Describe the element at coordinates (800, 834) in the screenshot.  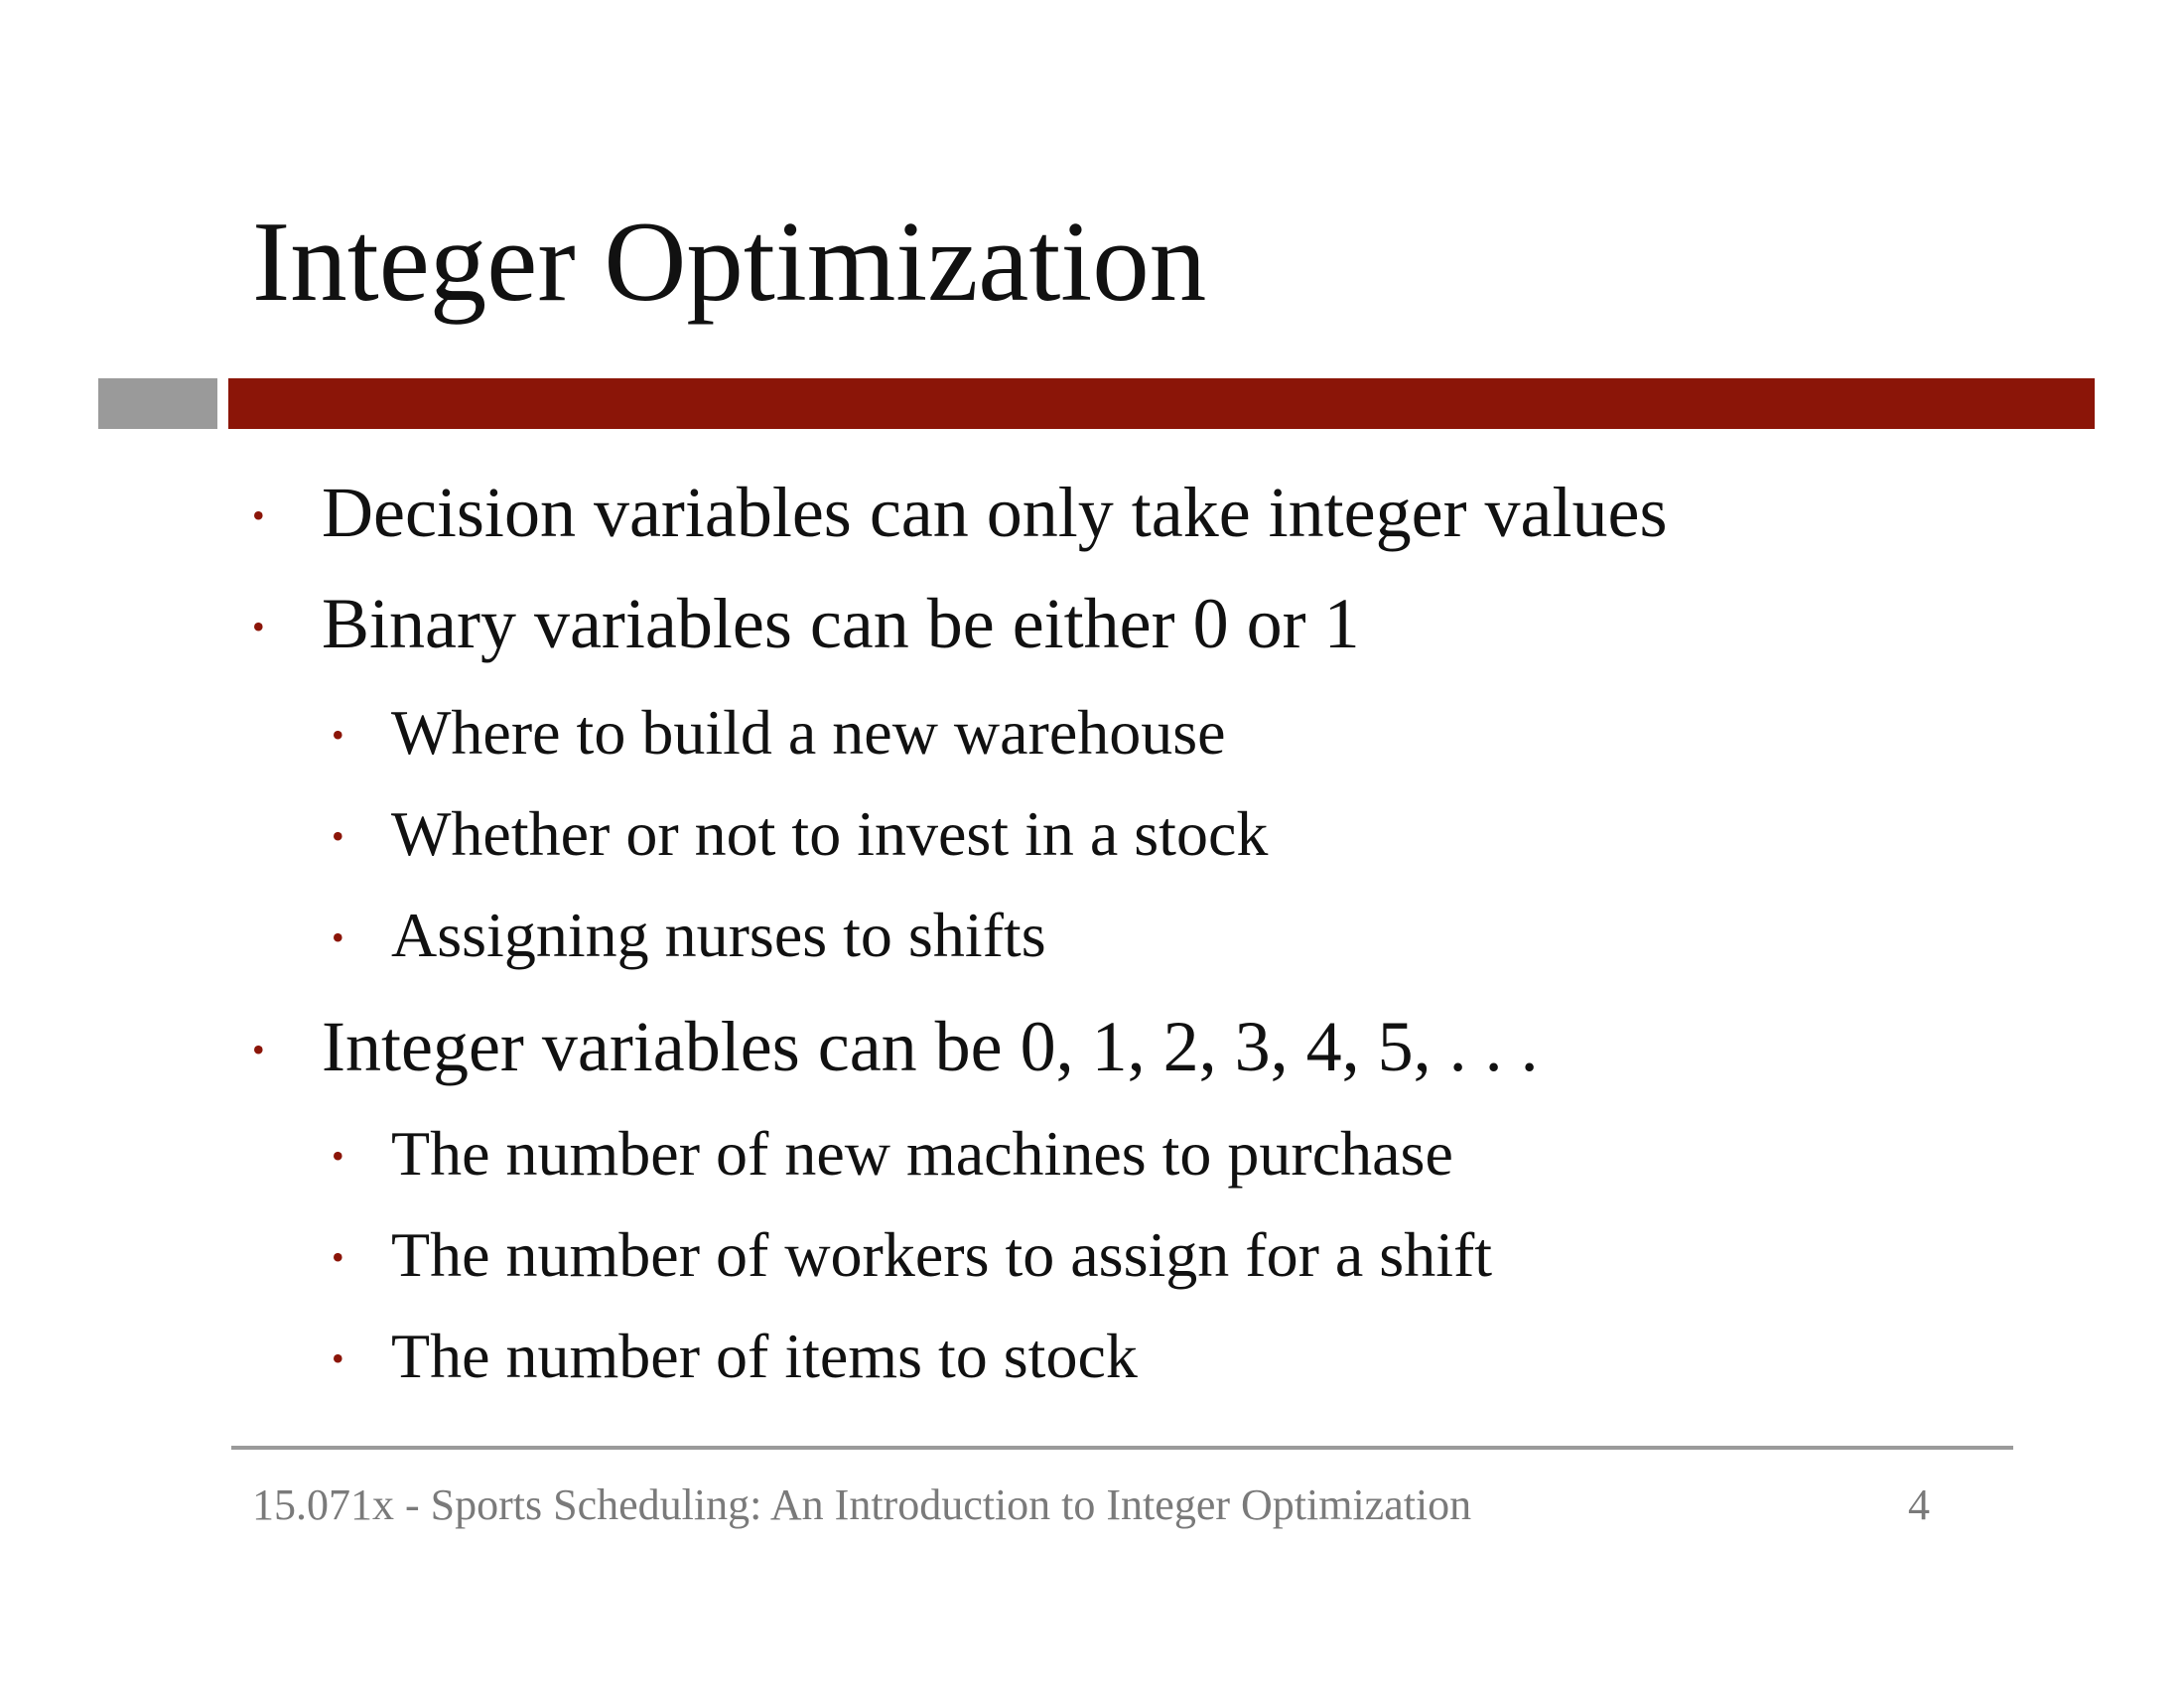
I see `sub-bullet-item: • Whether or not to invest in a stock` at that location.